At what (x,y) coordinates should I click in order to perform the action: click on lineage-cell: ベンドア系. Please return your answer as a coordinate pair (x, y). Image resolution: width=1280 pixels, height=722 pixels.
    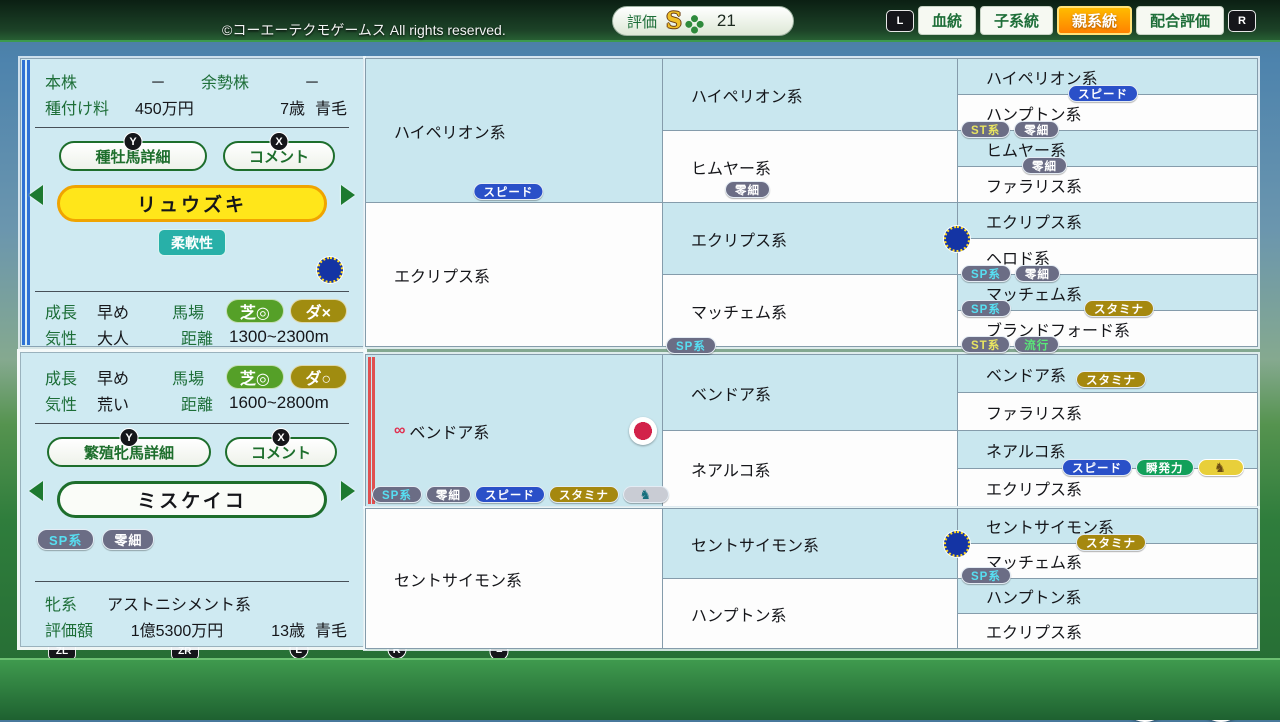
    Looking at the image, I should click on (810, 392).